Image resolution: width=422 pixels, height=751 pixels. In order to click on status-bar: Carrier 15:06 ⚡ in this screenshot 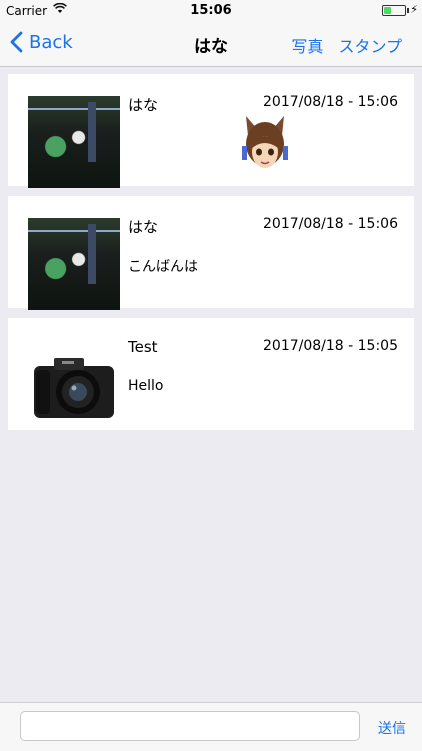, I will do `click(211, 11)`.